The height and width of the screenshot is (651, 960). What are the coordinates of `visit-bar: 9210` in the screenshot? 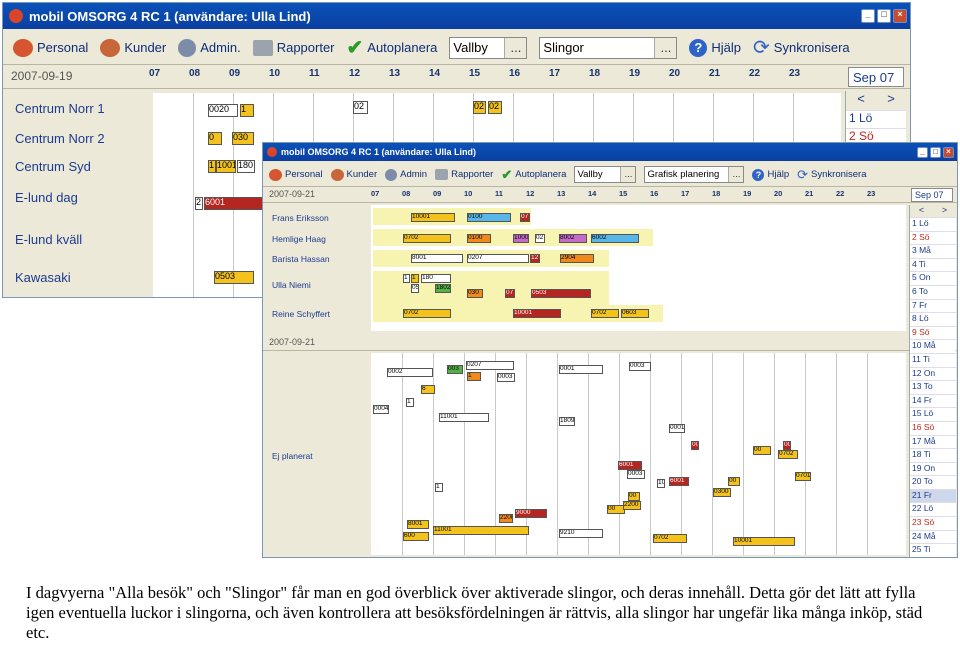 It's located at (581, 533).